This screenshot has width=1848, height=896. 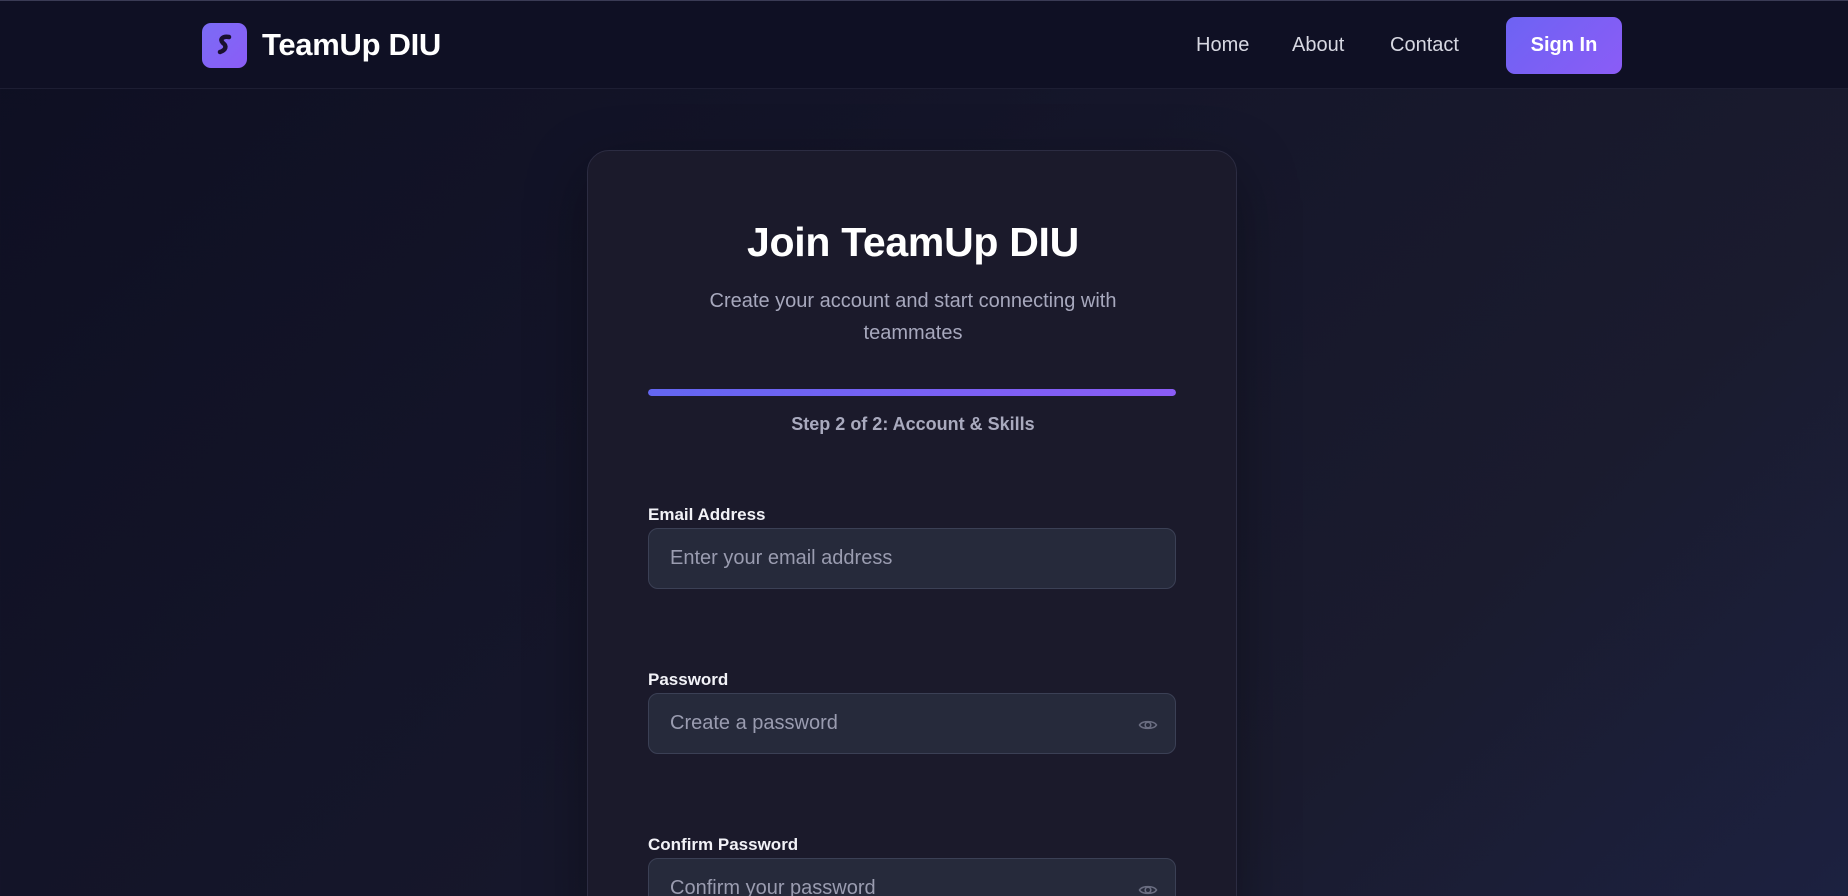 I want to click on progress-bar, so click(x=912, y=392).